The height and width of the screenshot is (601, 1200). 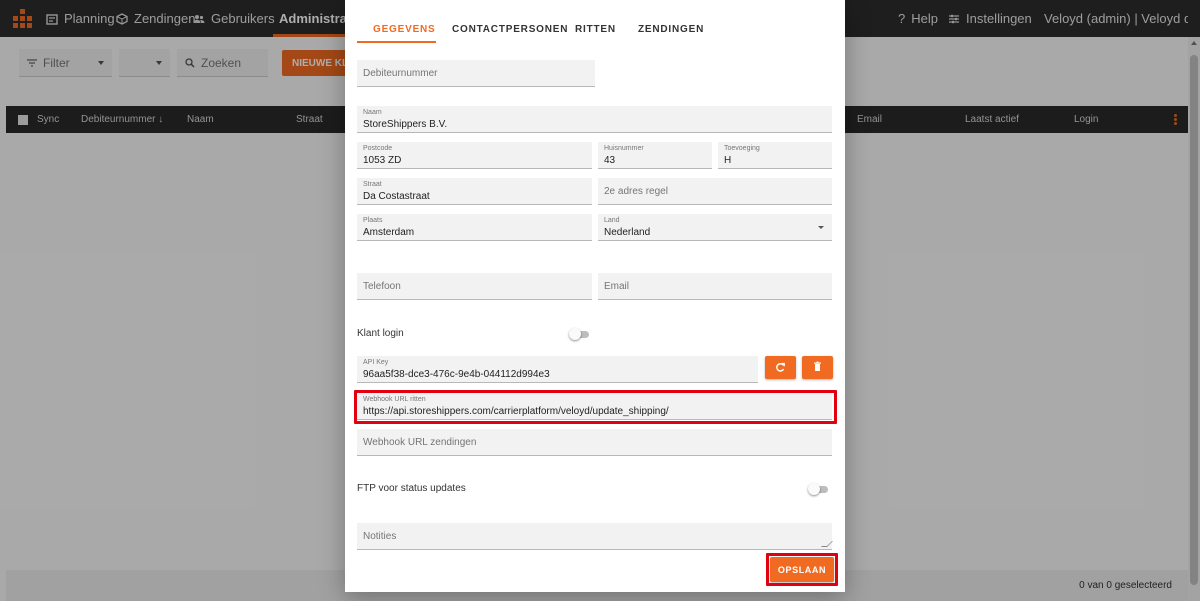 What do you see at coordinates (624, 148) in the screenshot?
I see `huisnummer-label: Huisnummer` at bounding box center [624, 148].